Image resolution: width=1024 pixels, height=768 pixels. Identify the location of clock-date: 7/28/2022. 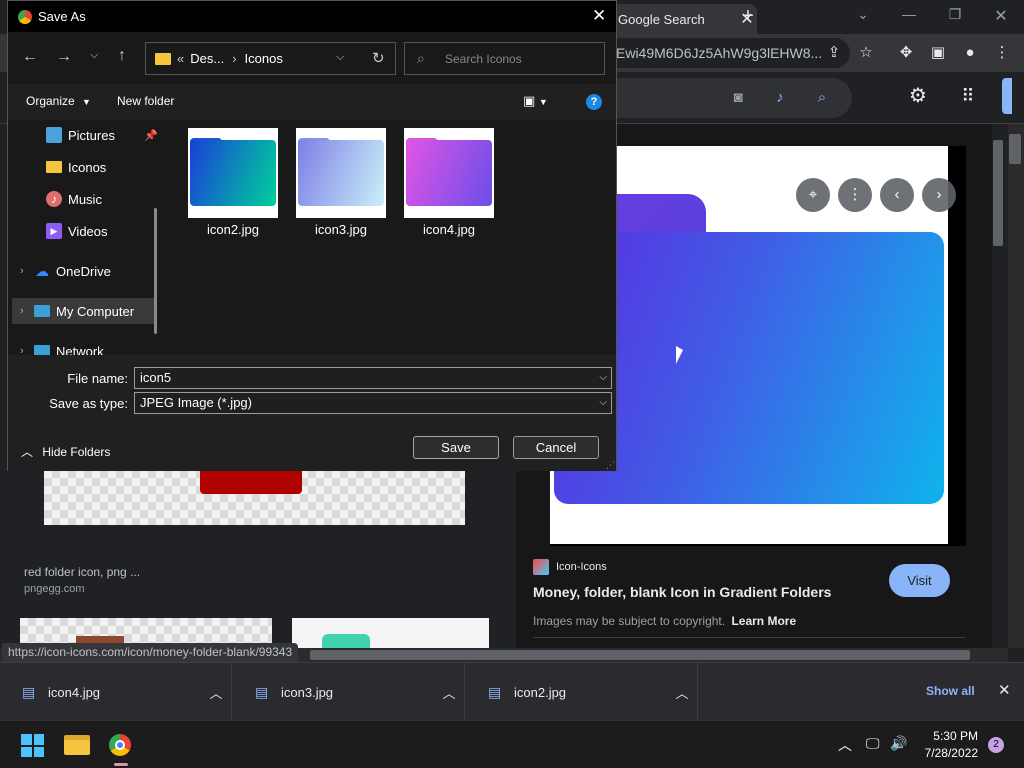
(948, 753).